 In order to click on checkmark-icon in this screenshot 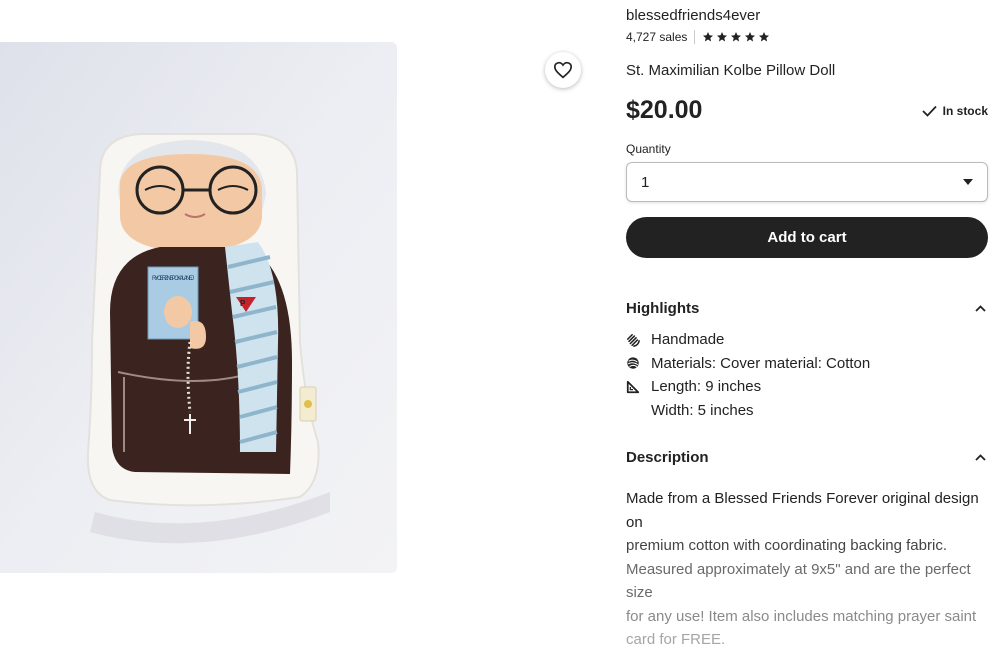, I will do `click(929, 111)`.